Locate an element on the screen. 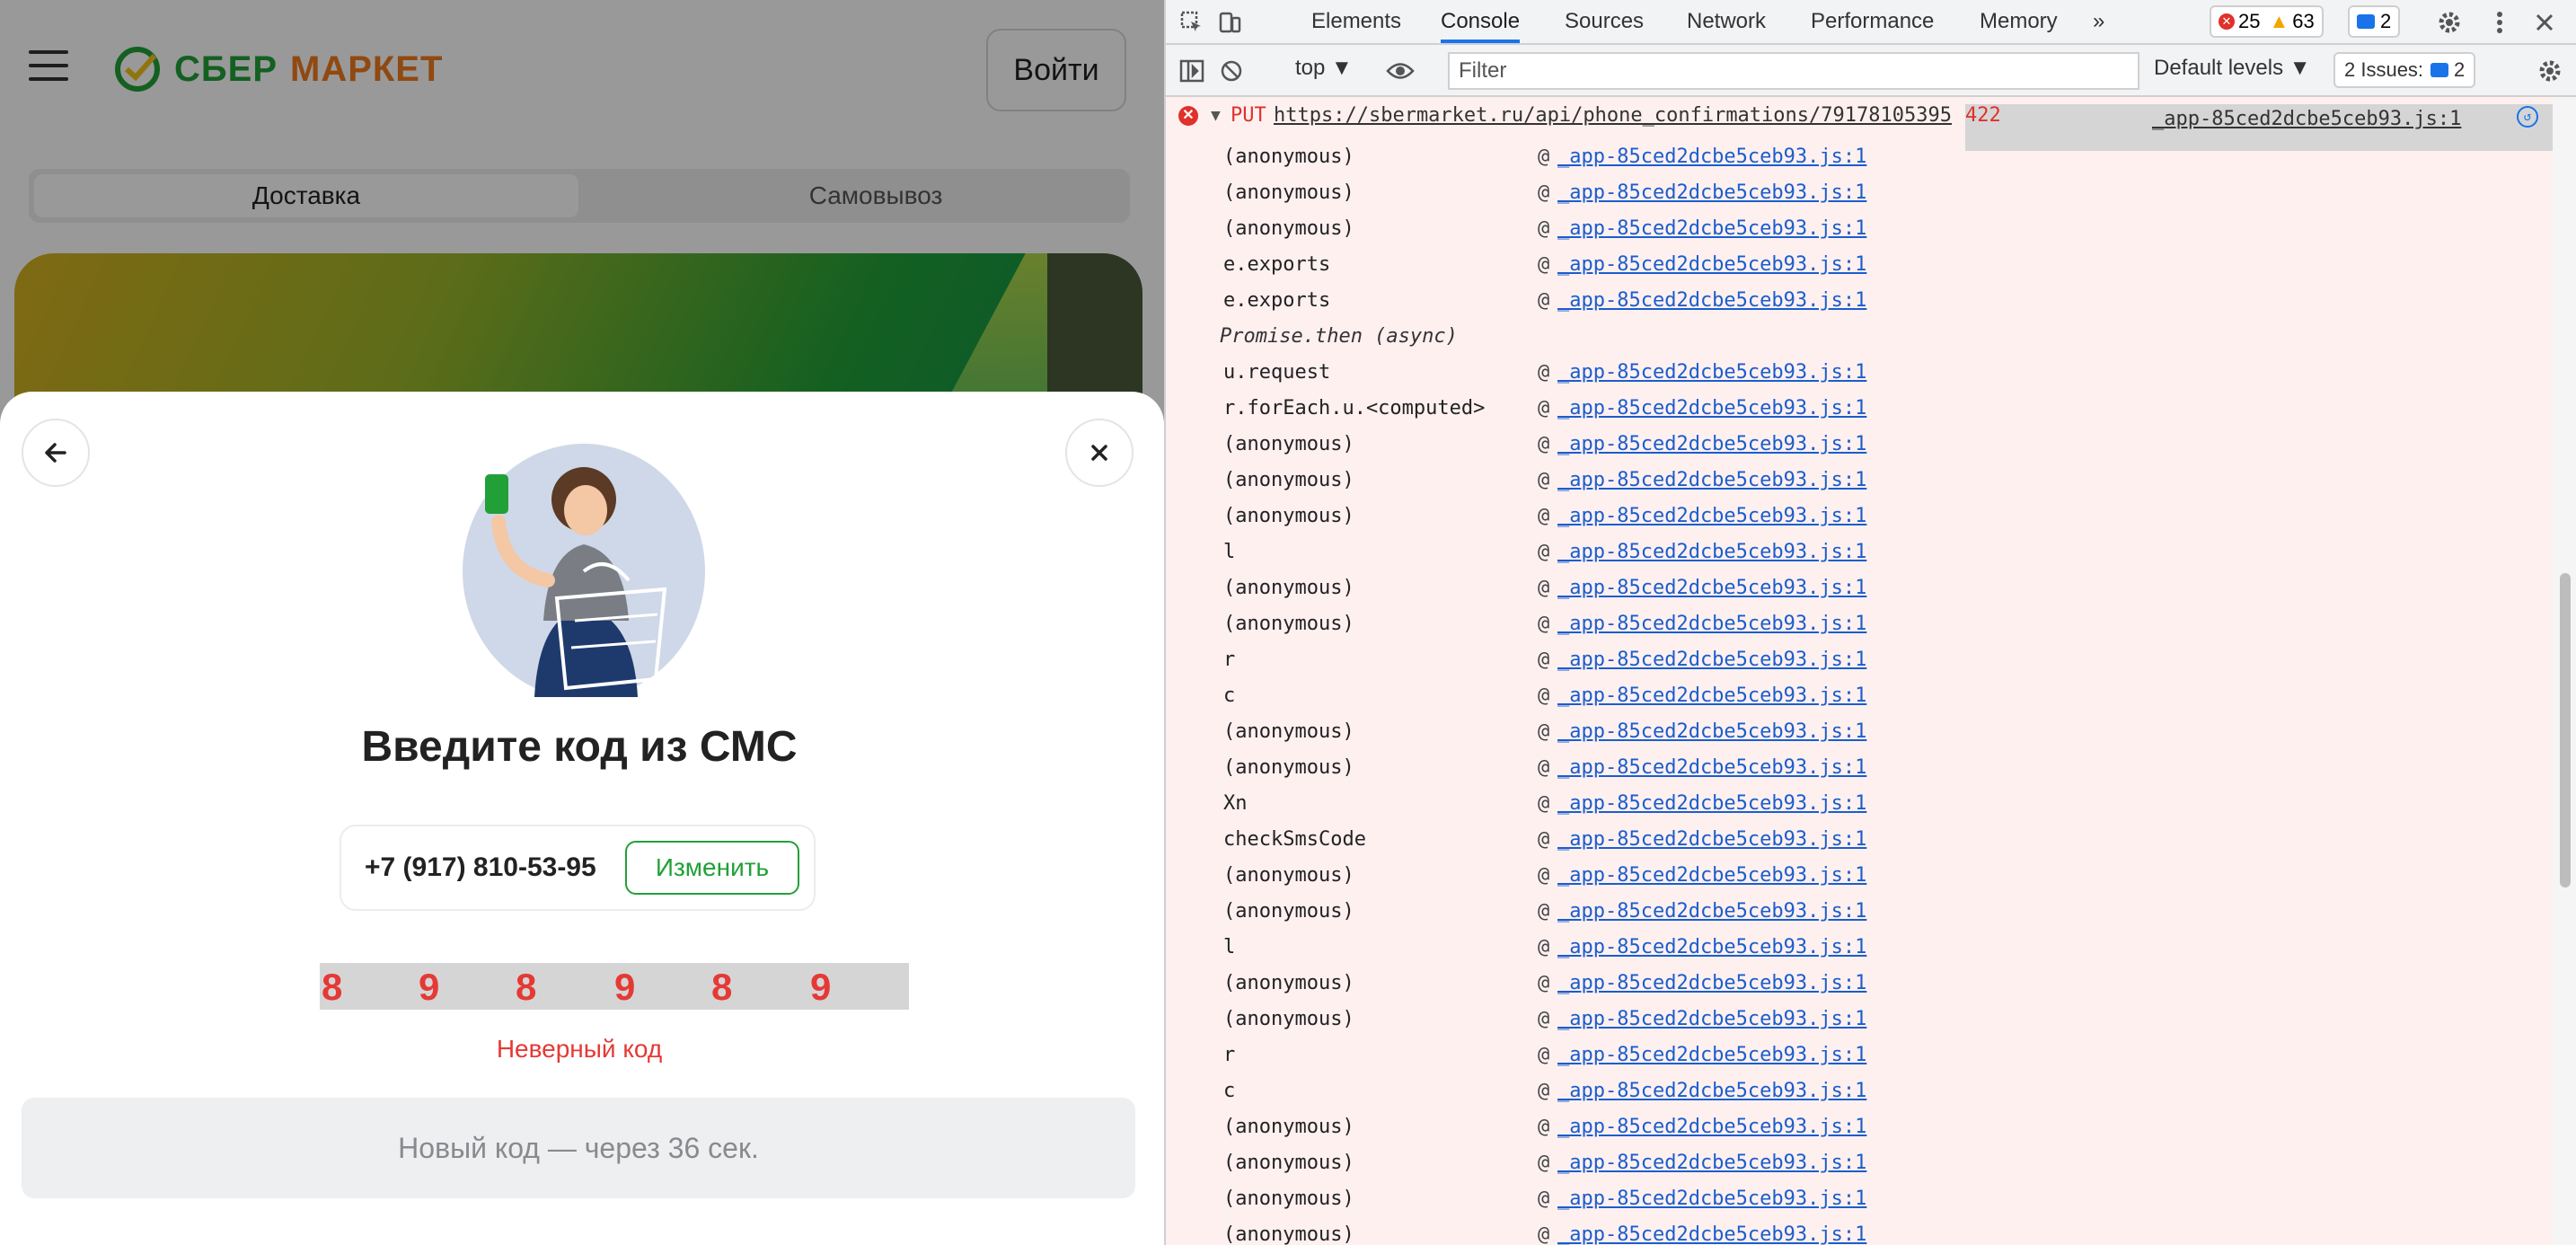 This screenshot has width=2576, height=1245. console-scrollbar is located at coordinates (2564, 671).